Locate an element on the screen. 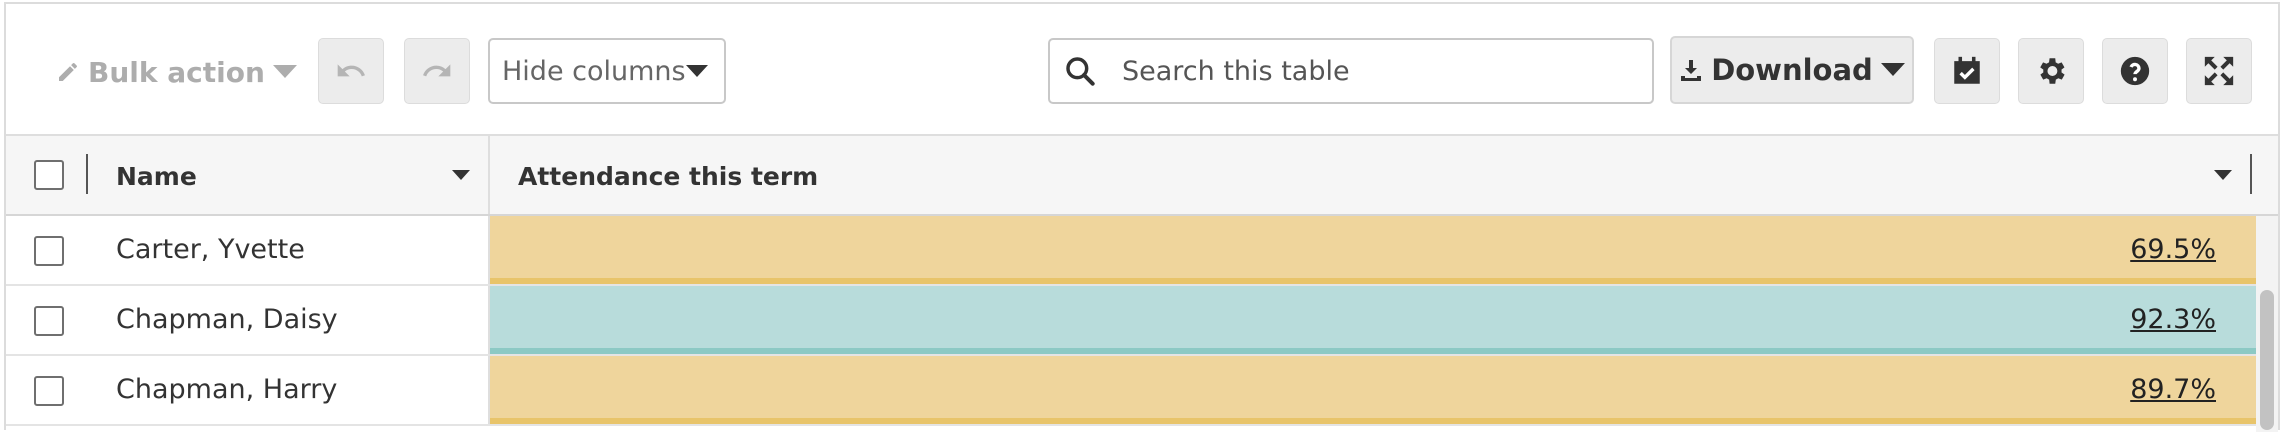  search-input: Search this table is located at coordinates (1351, 71).